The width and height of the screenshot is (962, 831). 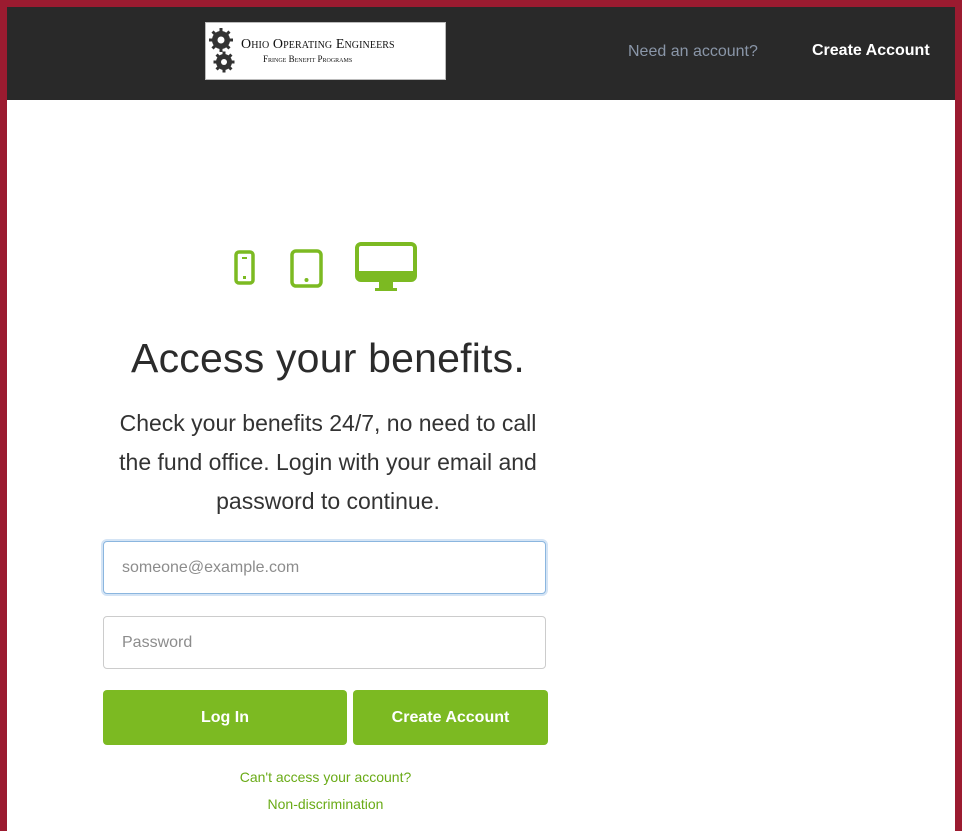 What do you see at coordinates (871, 51) in the screenshot?
I see `create-account-link: Create Account` at bounding box center [871, 51].